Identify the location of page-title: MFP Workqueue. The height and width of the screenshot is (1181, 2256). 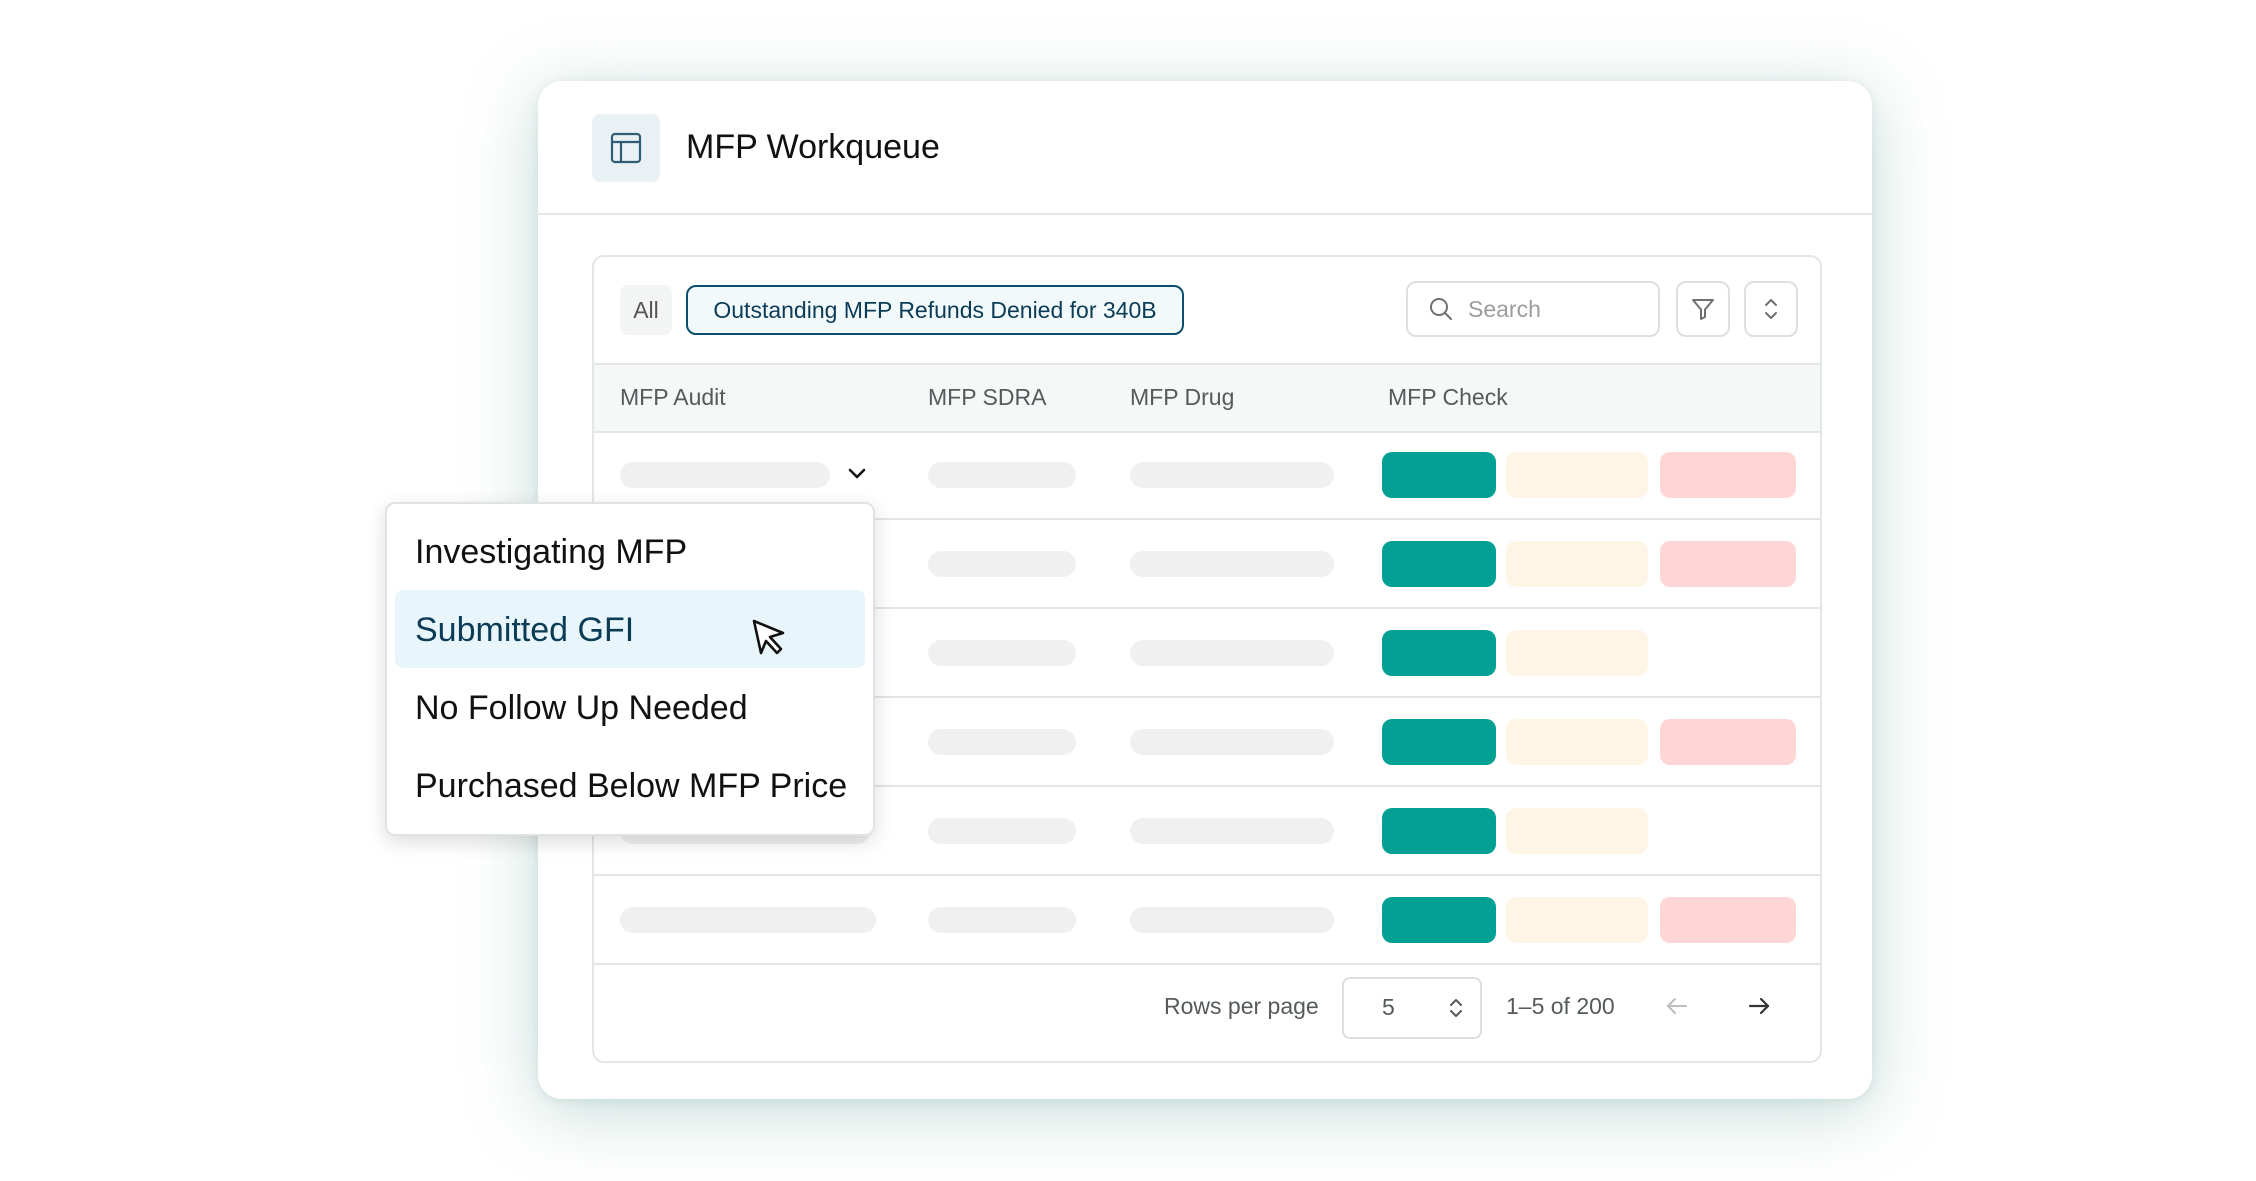
(813, 147).